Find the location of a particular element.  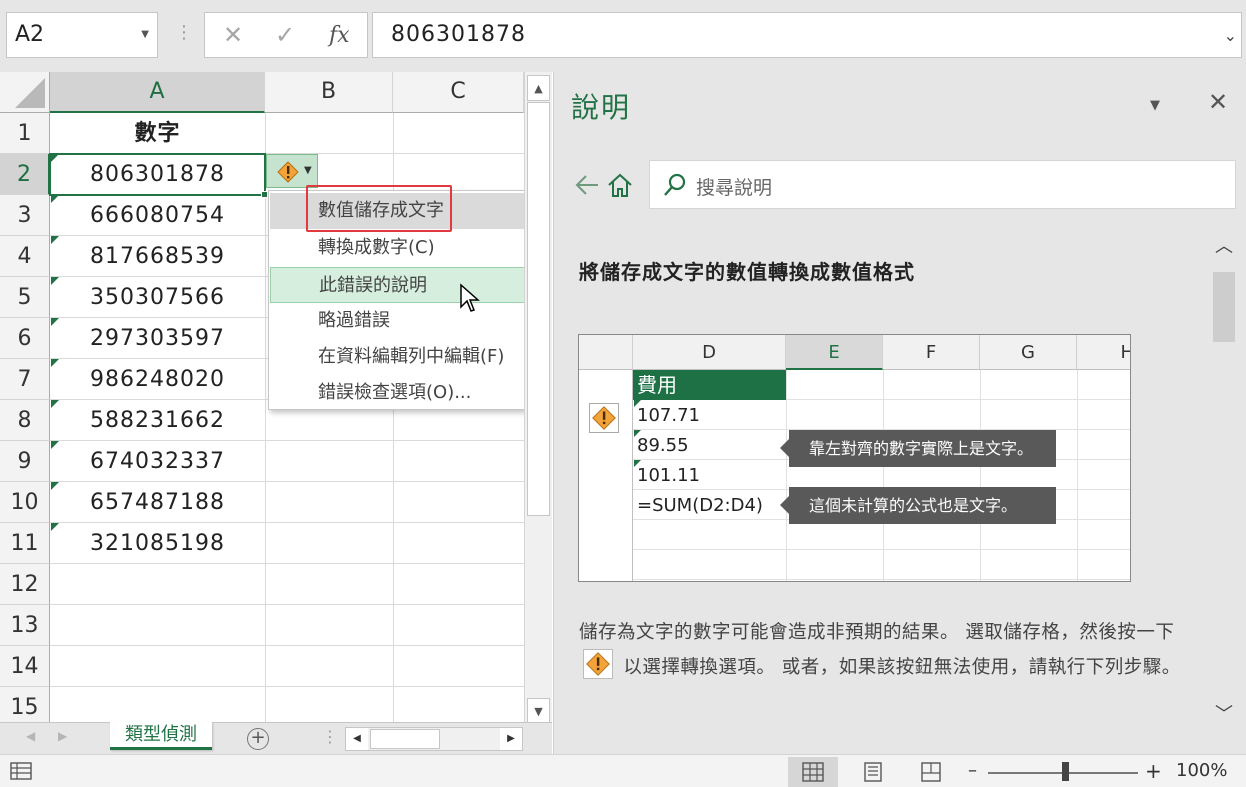

formula-tools: ✕ ✓ fx is located at coordinates (286, 35).